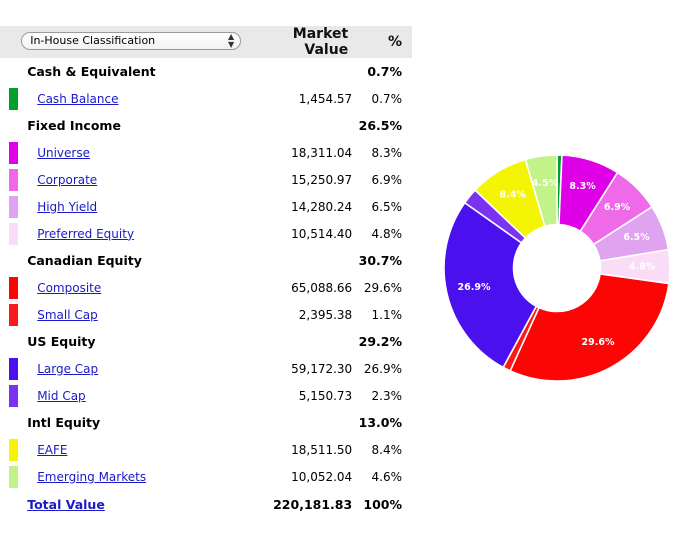 Image resolution: width=690 pixels, height=542 pixels. I want to click on table-row: Composite 65,088.66 29.6%, so click(206, 287).